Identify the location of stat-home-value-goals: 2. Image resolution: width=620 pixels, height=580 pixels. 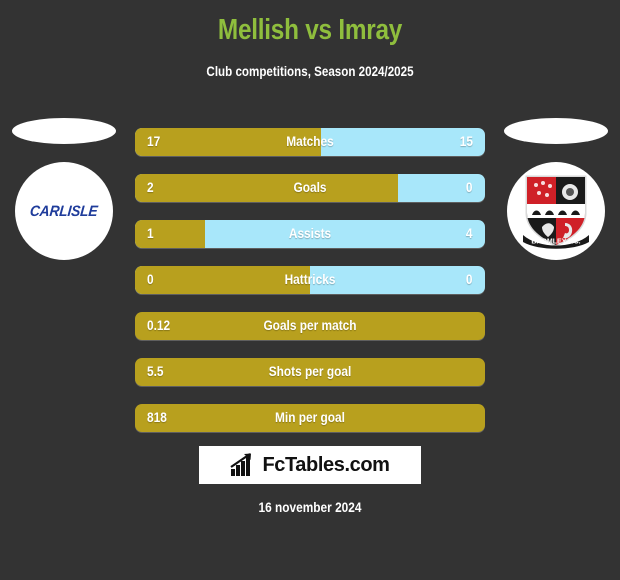
(150, 187).